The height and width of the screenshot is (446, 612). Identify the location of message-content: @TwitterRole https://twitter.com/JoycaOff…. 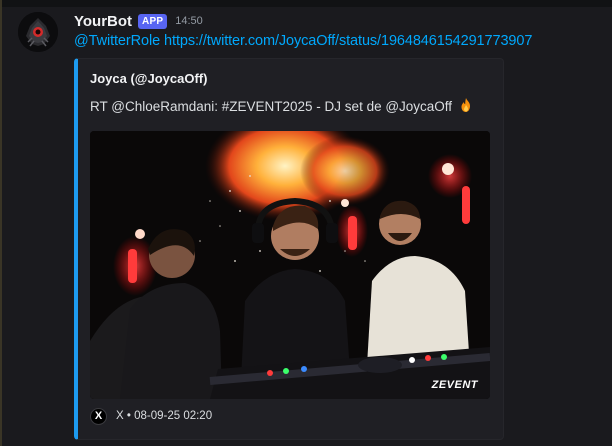
(303, 41).